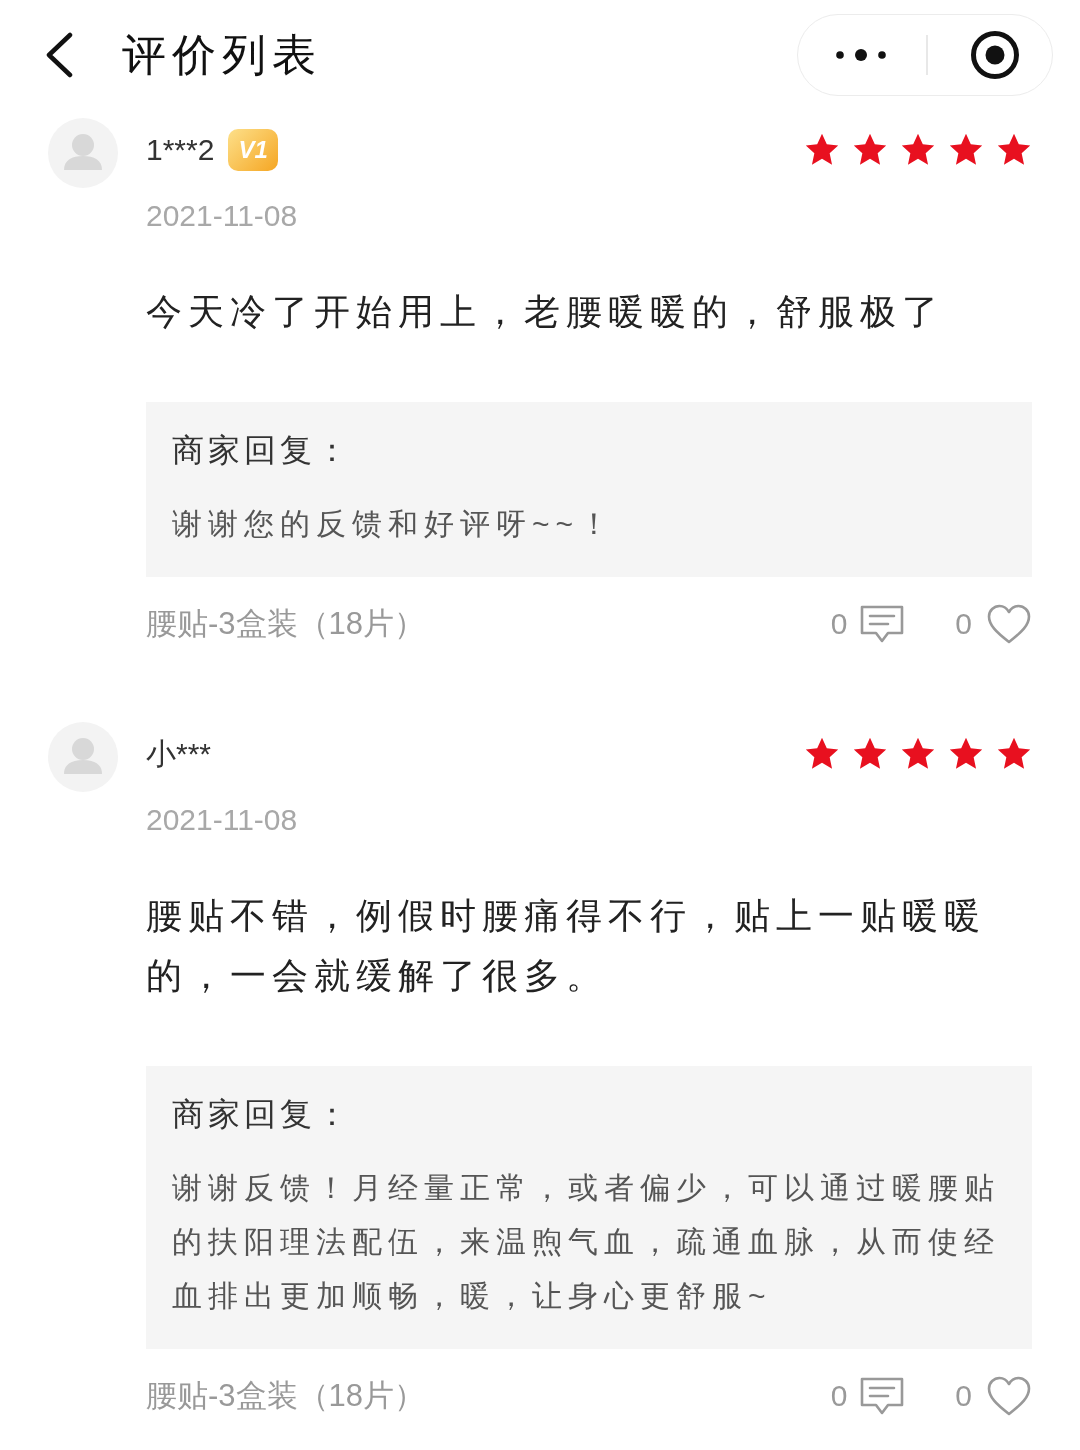 This screenshot has height=1450, width=1080. I want to click on user-name: 小***, so click(179, 754).